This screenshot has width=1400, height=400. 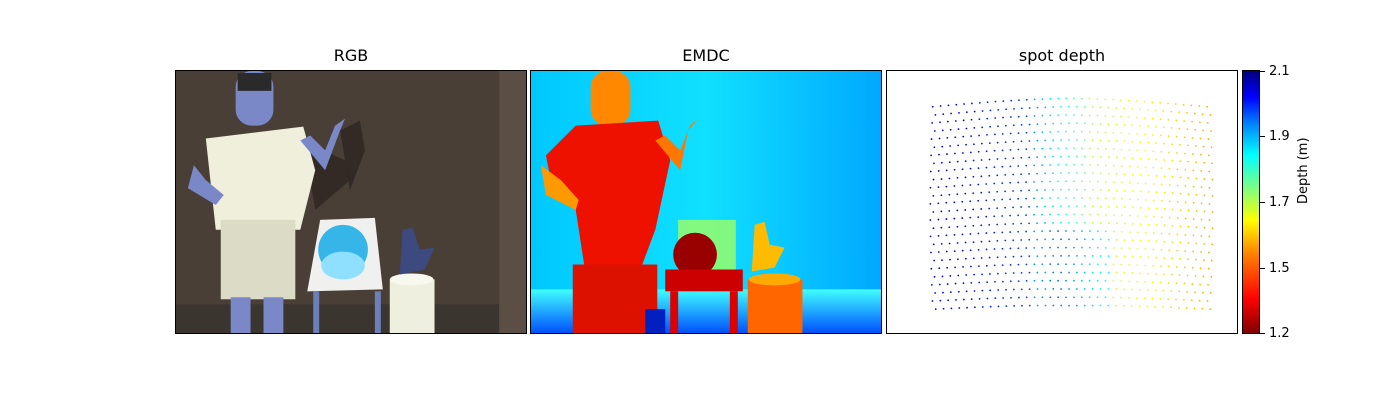 I want to click on colorbar-tick, so click(x=1262, y=268).